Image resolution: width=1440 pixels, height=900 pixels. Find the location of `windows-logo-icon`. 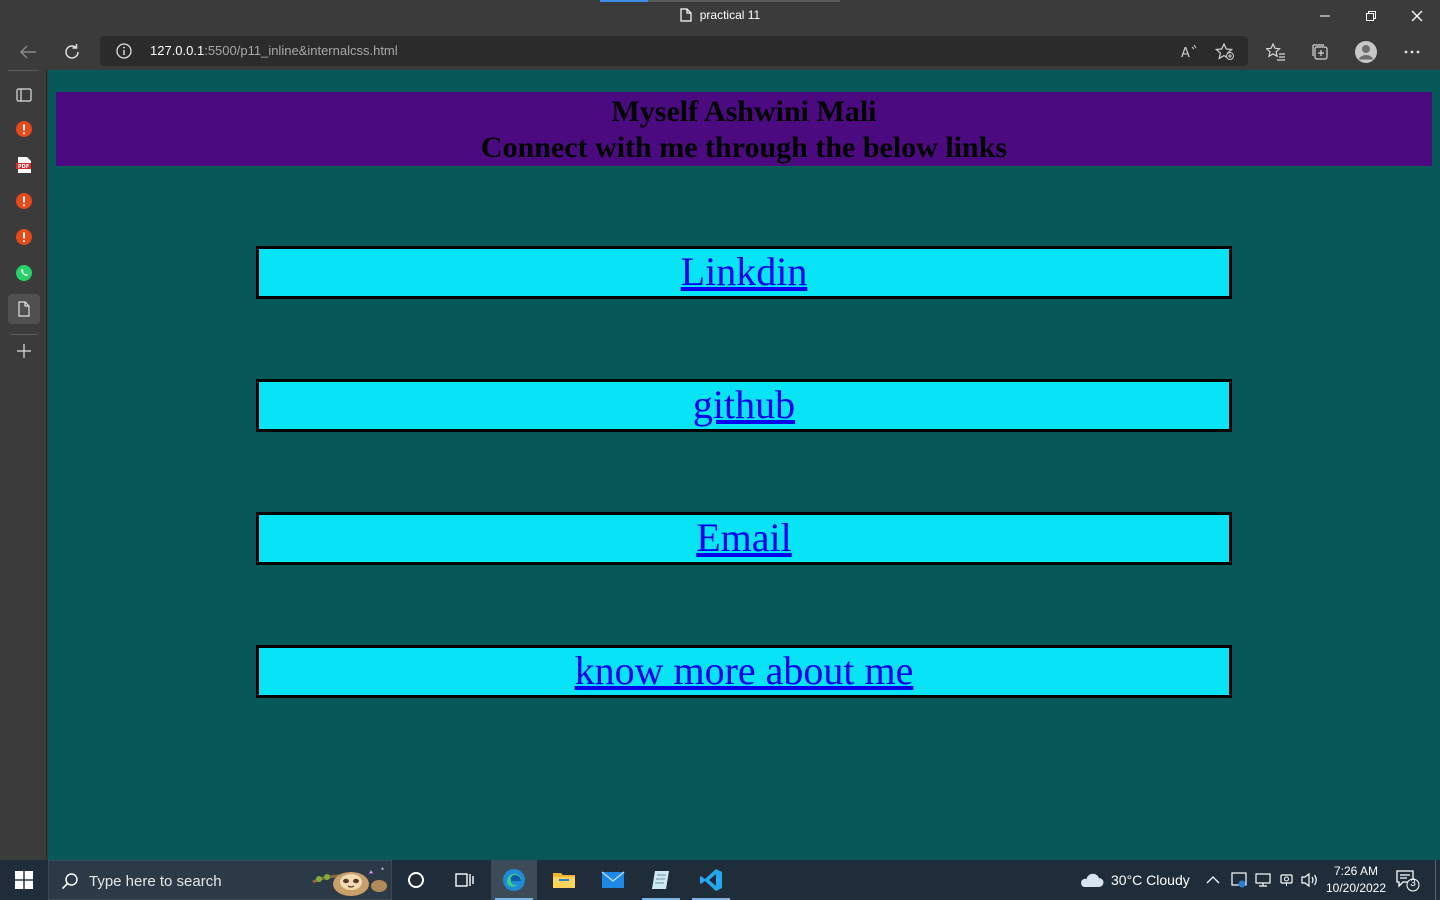

windows-logo-icon is located at coordinates (24, 880).